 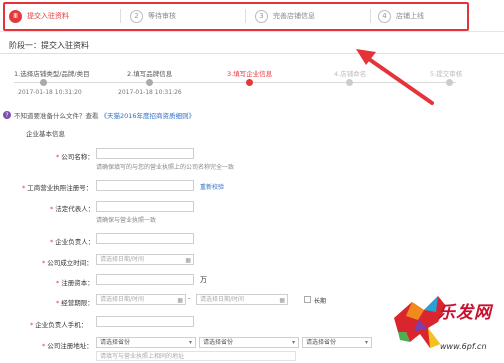 What do you see at coordinates (50, 92) in the screenshot?
I see `step-time: 2017-01-18 10:31:20` at bounding box center [50, 92].